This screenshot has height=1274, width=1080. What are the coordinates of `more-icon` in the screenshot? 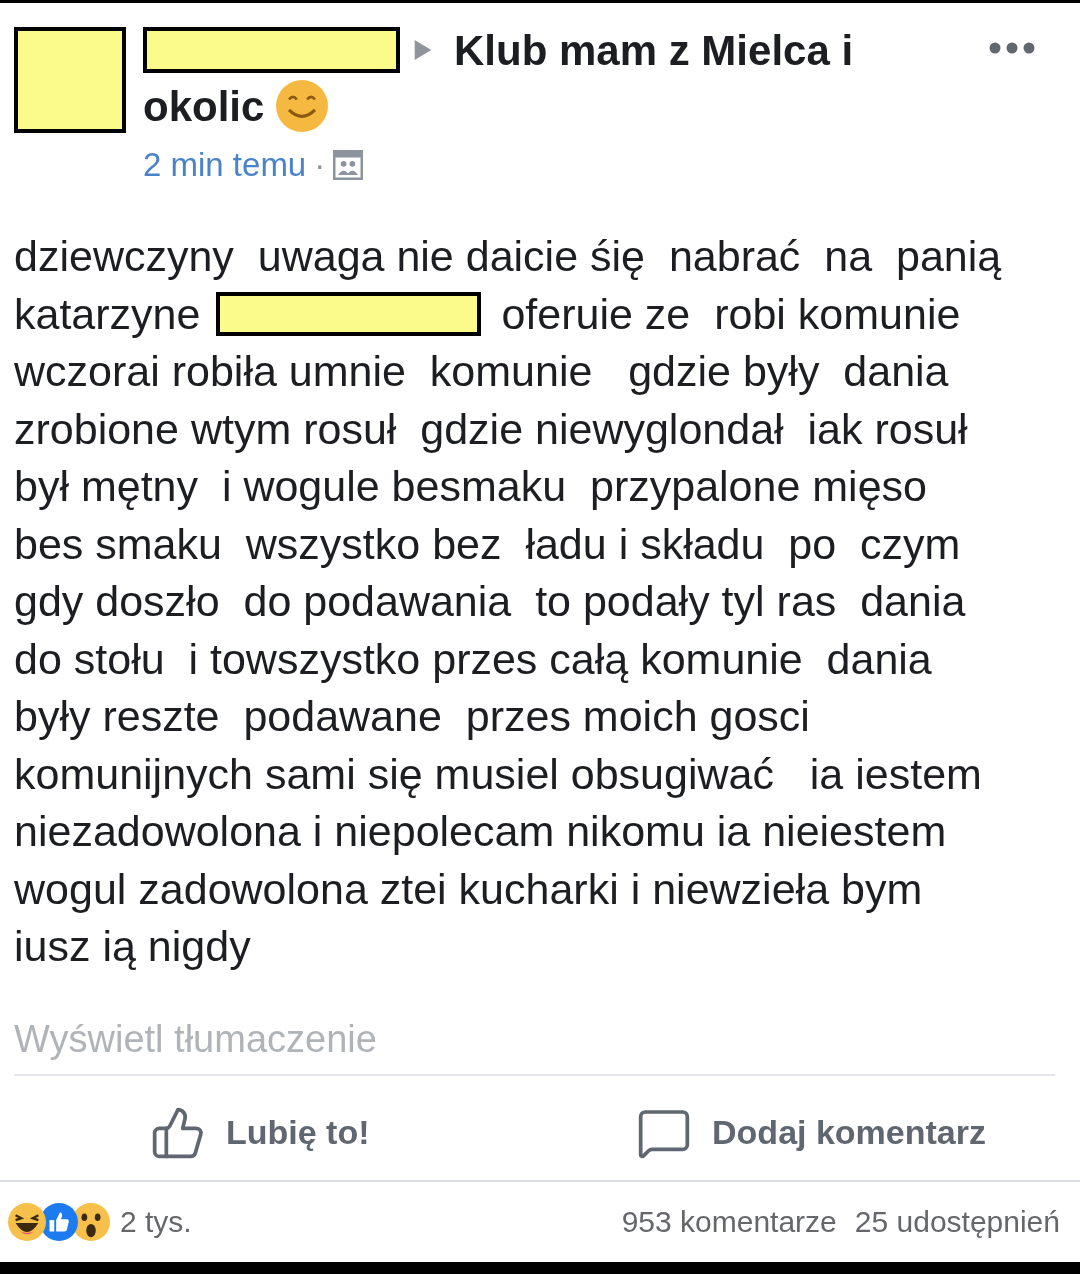 It's located at (1012, 48).